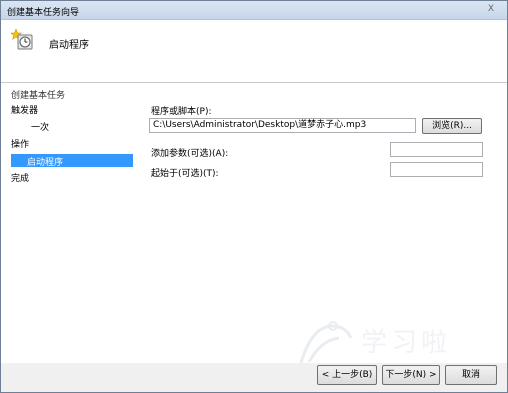 Image resolution: width=508 pixels, height=393 pixels. Describe the element at coordinates (72, 161) in the screenshot. I see `sidebar-item-start-program: 启动程序` at that location.